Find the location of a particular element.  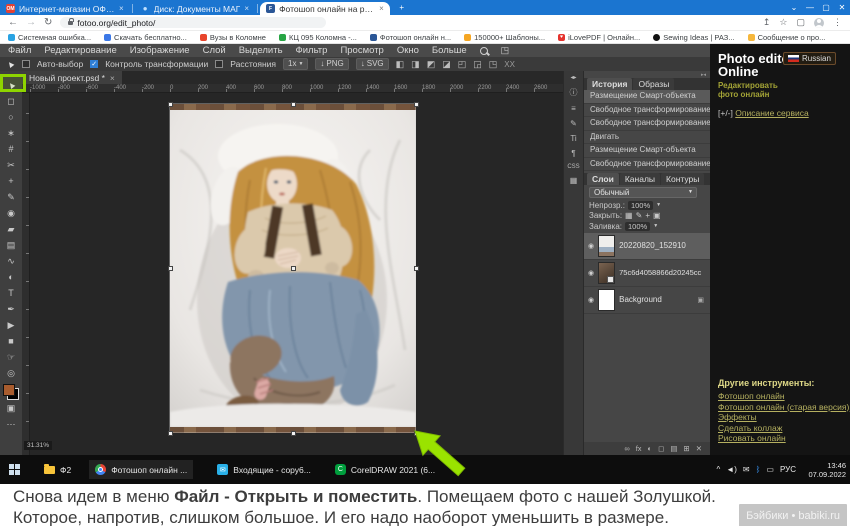

export-svg-button: ↓ SVG is located at coordinates (372, 64).